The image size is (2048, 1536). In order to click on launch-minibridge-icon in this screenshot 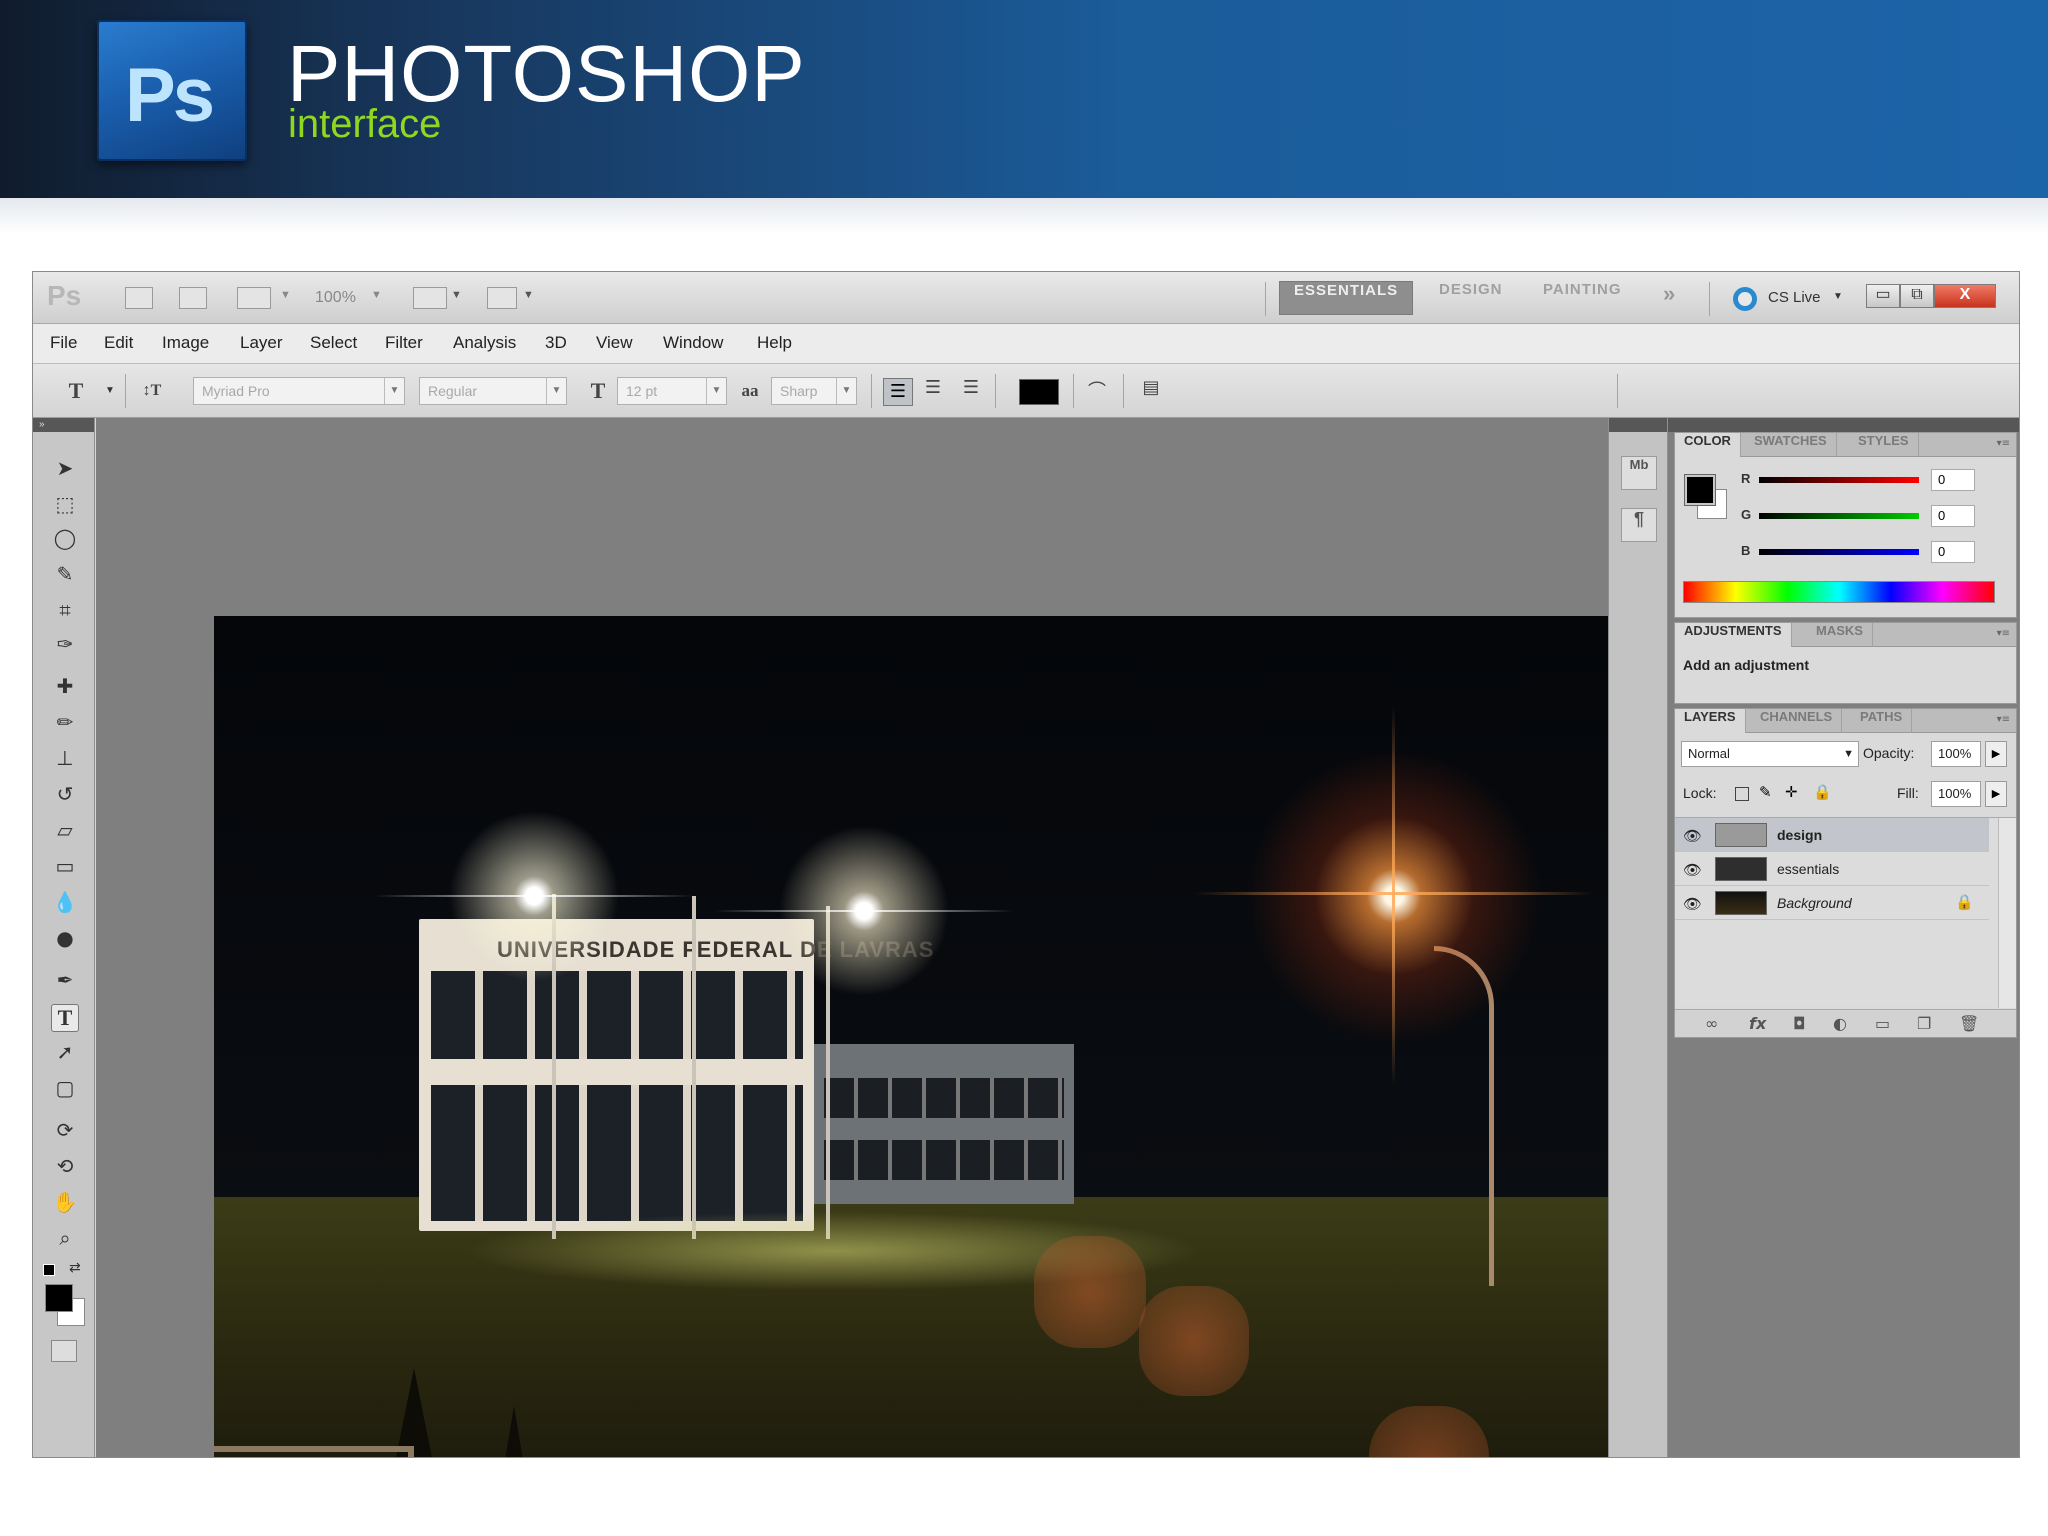, I will do `click(193, 298)`.